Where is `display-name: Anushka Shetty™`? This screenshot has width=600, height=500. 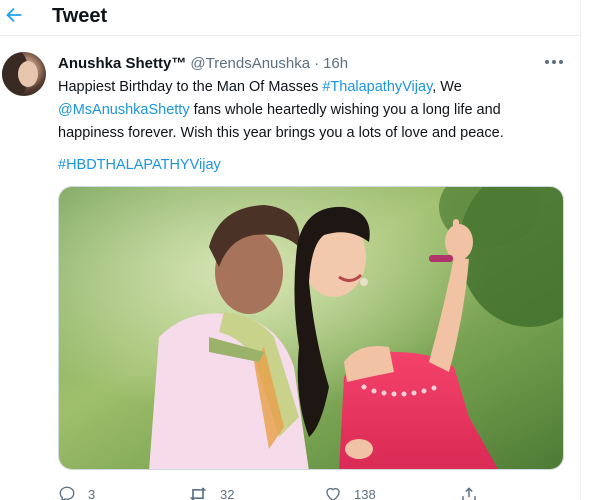
display-name: Anushka Shetty™ is located at coordinates (122, 63).